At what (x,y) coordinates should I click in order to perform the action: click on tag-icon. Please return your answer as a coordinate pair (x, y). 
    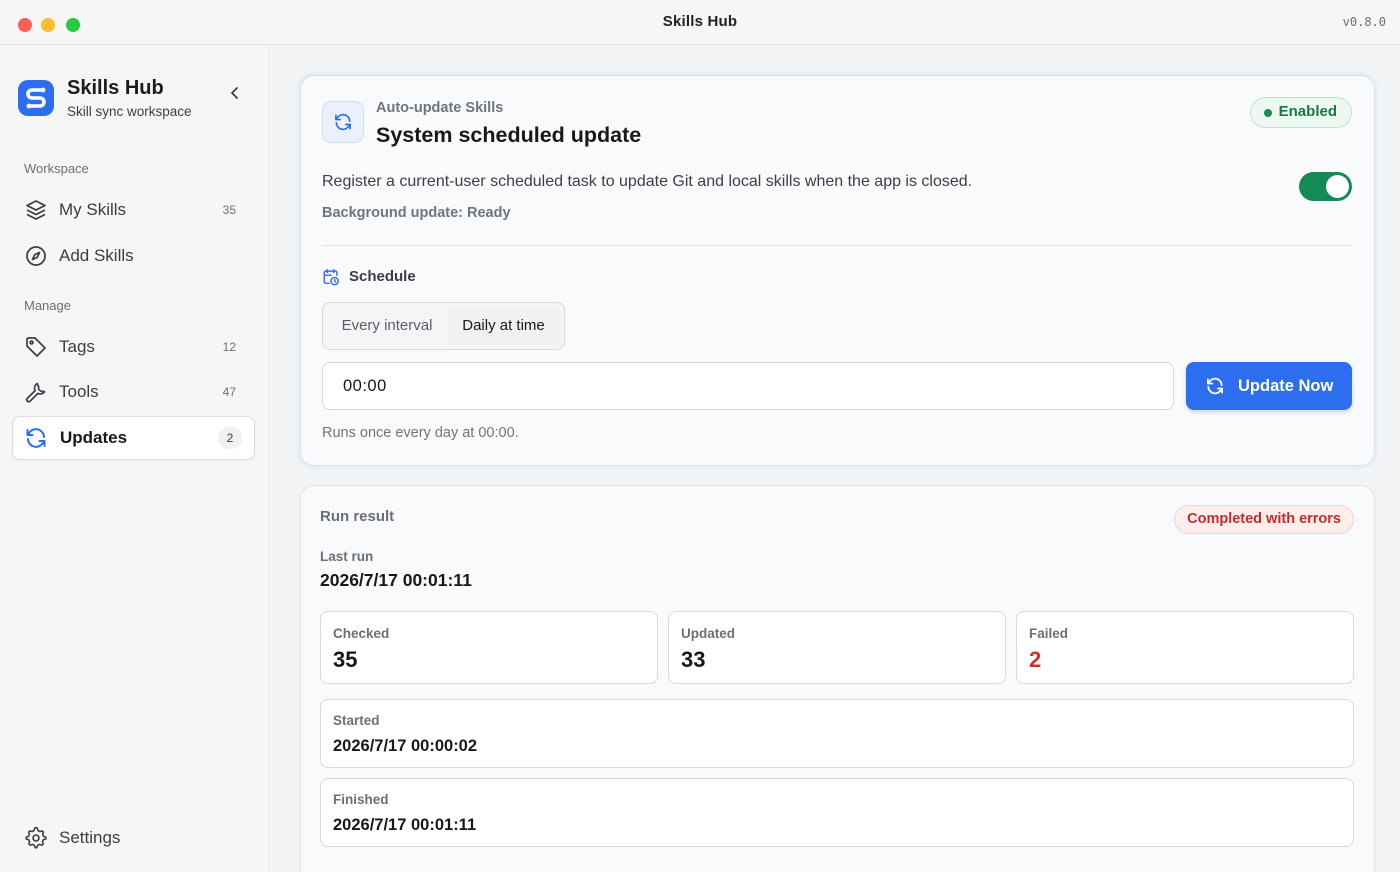
    Looking at the image, I should click on (36, 347).